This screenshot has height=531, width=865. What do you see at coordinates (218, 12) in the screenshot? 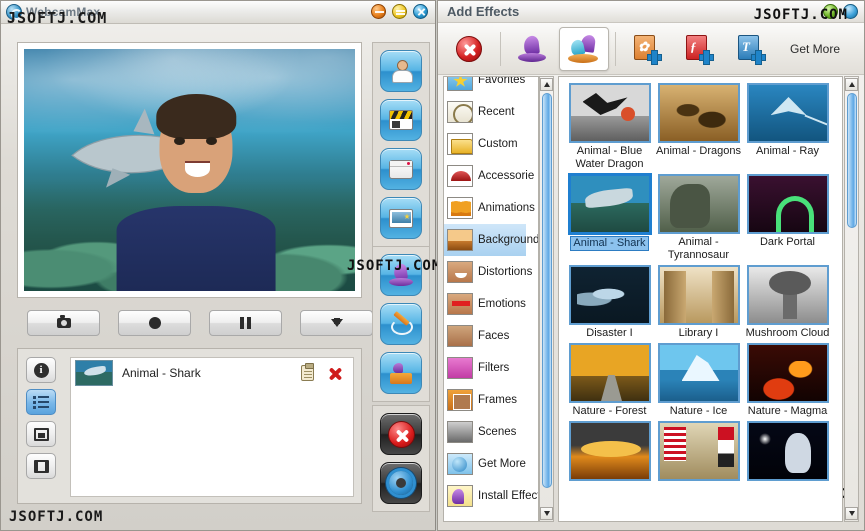
I see `title-bar: WebcamMax` at bounding box center [218, 12].